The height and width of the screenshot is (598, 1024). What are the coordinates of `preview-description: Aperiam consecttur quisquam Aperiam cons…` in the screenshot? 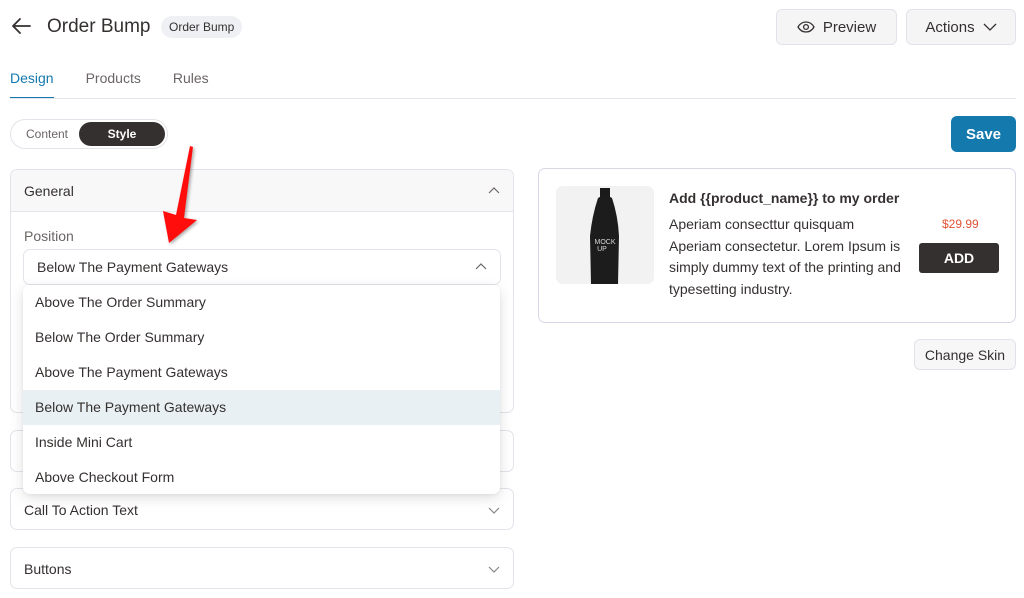 It's located at (785, 256).